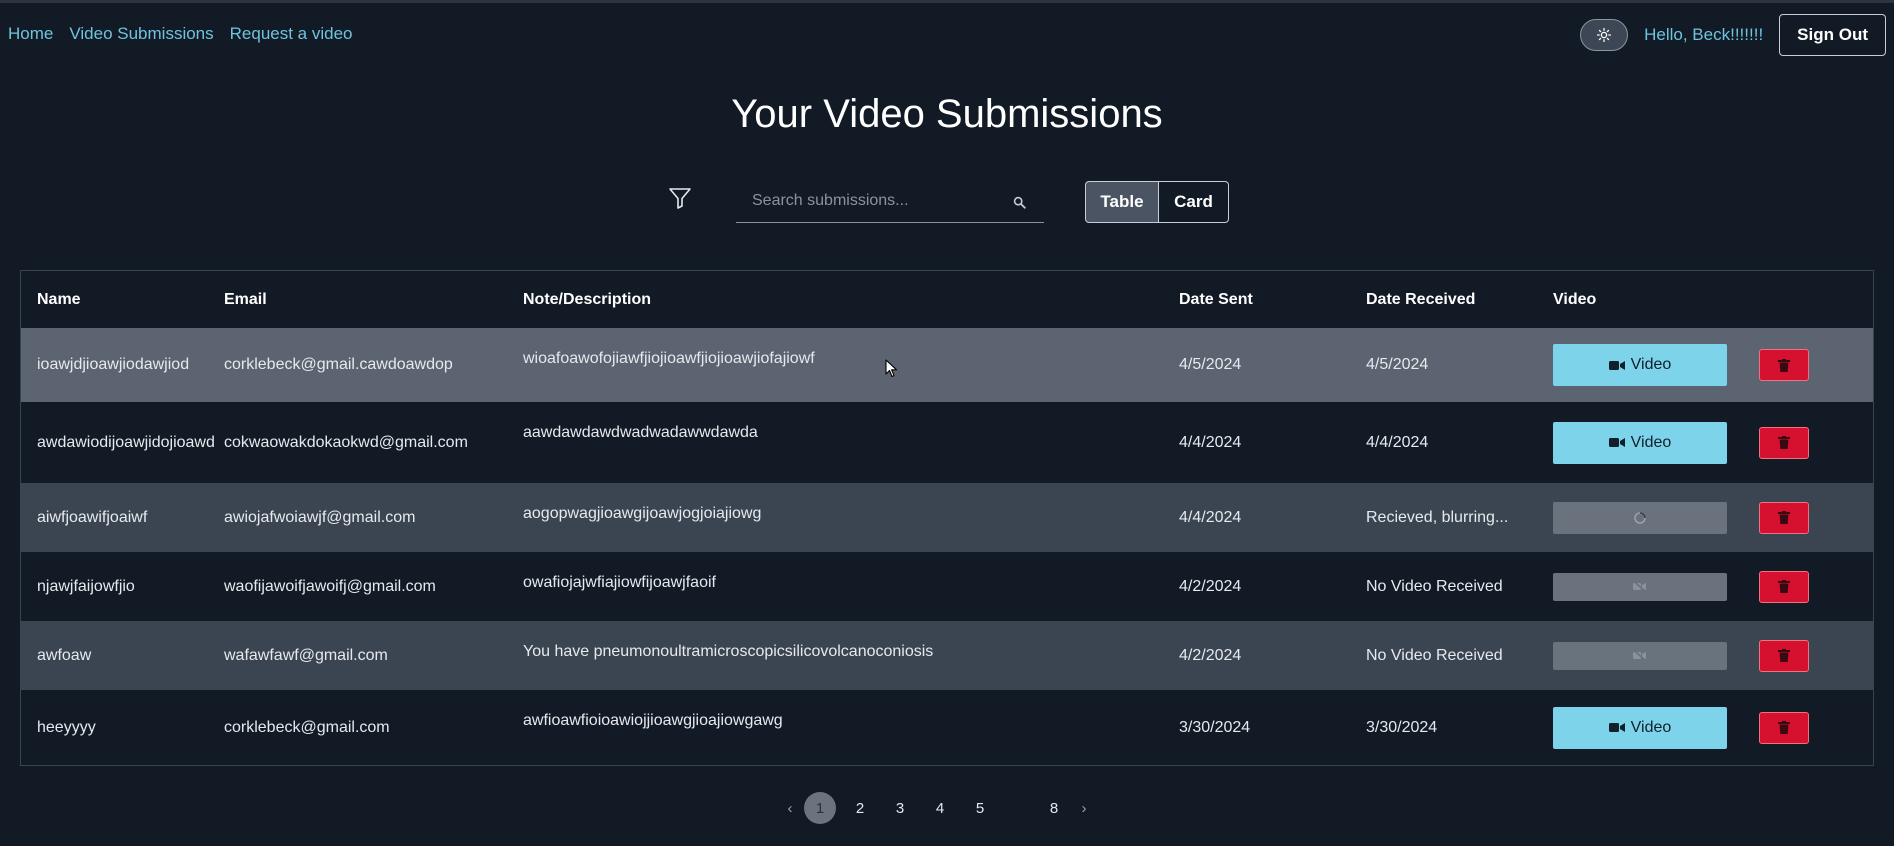  Describe the element at coordinates (1421, 299) in the screenshot. I see `header-date-received: Date Received` at that location.